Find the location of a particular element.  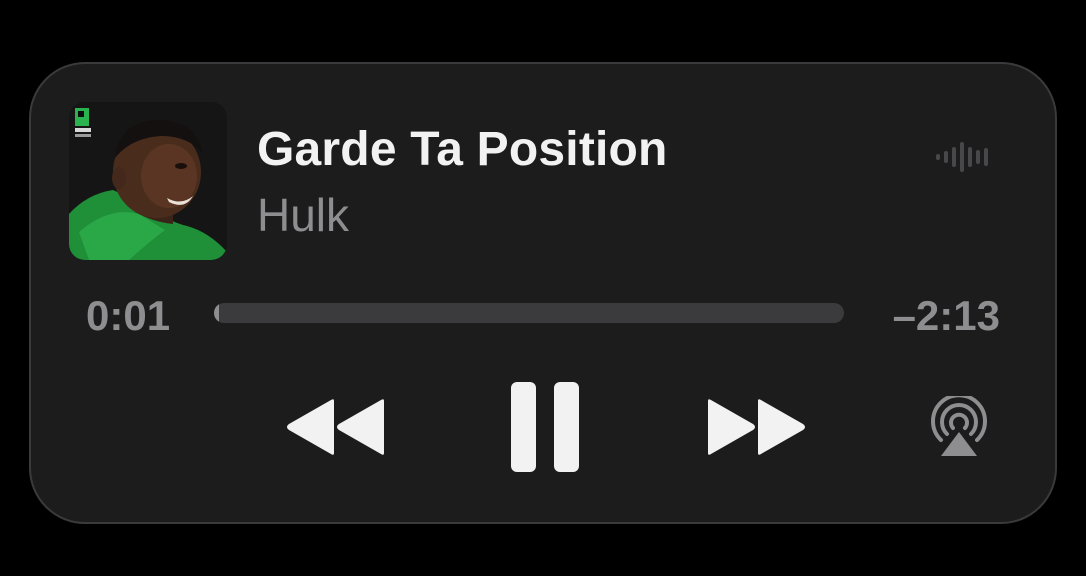

pause-button is located at coordinates (545, 427).